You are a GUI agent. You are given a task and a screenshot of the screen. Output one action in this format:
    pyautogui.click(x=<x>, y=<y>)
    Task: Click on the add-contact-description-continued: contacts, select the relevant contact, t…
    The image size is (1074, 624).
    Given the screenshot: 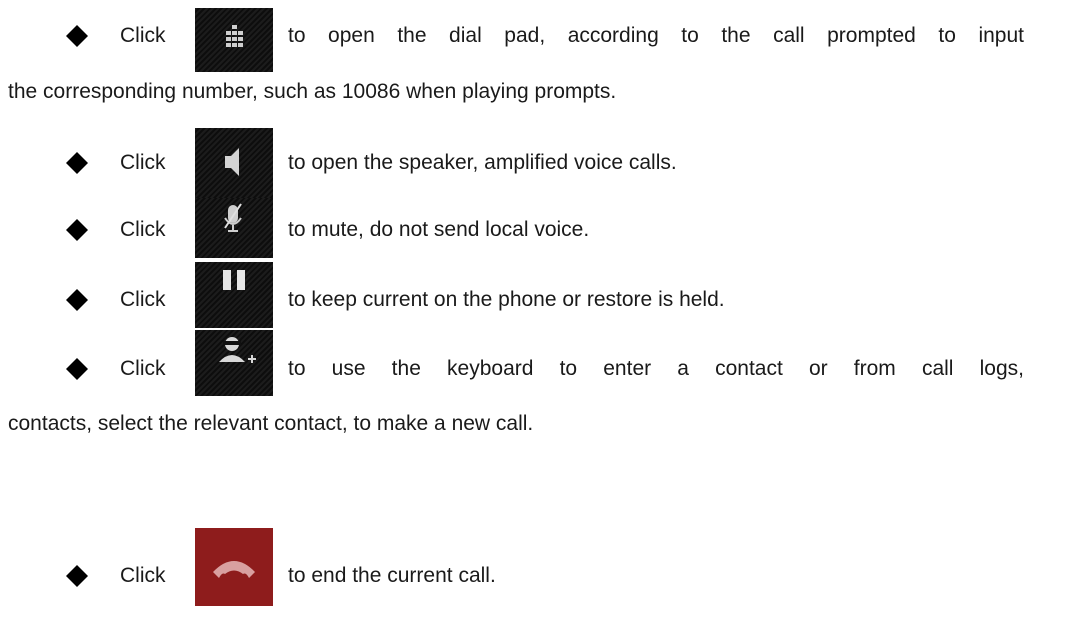 What is the action you would take?
    pyautogui.click(x=271, y=423)
    